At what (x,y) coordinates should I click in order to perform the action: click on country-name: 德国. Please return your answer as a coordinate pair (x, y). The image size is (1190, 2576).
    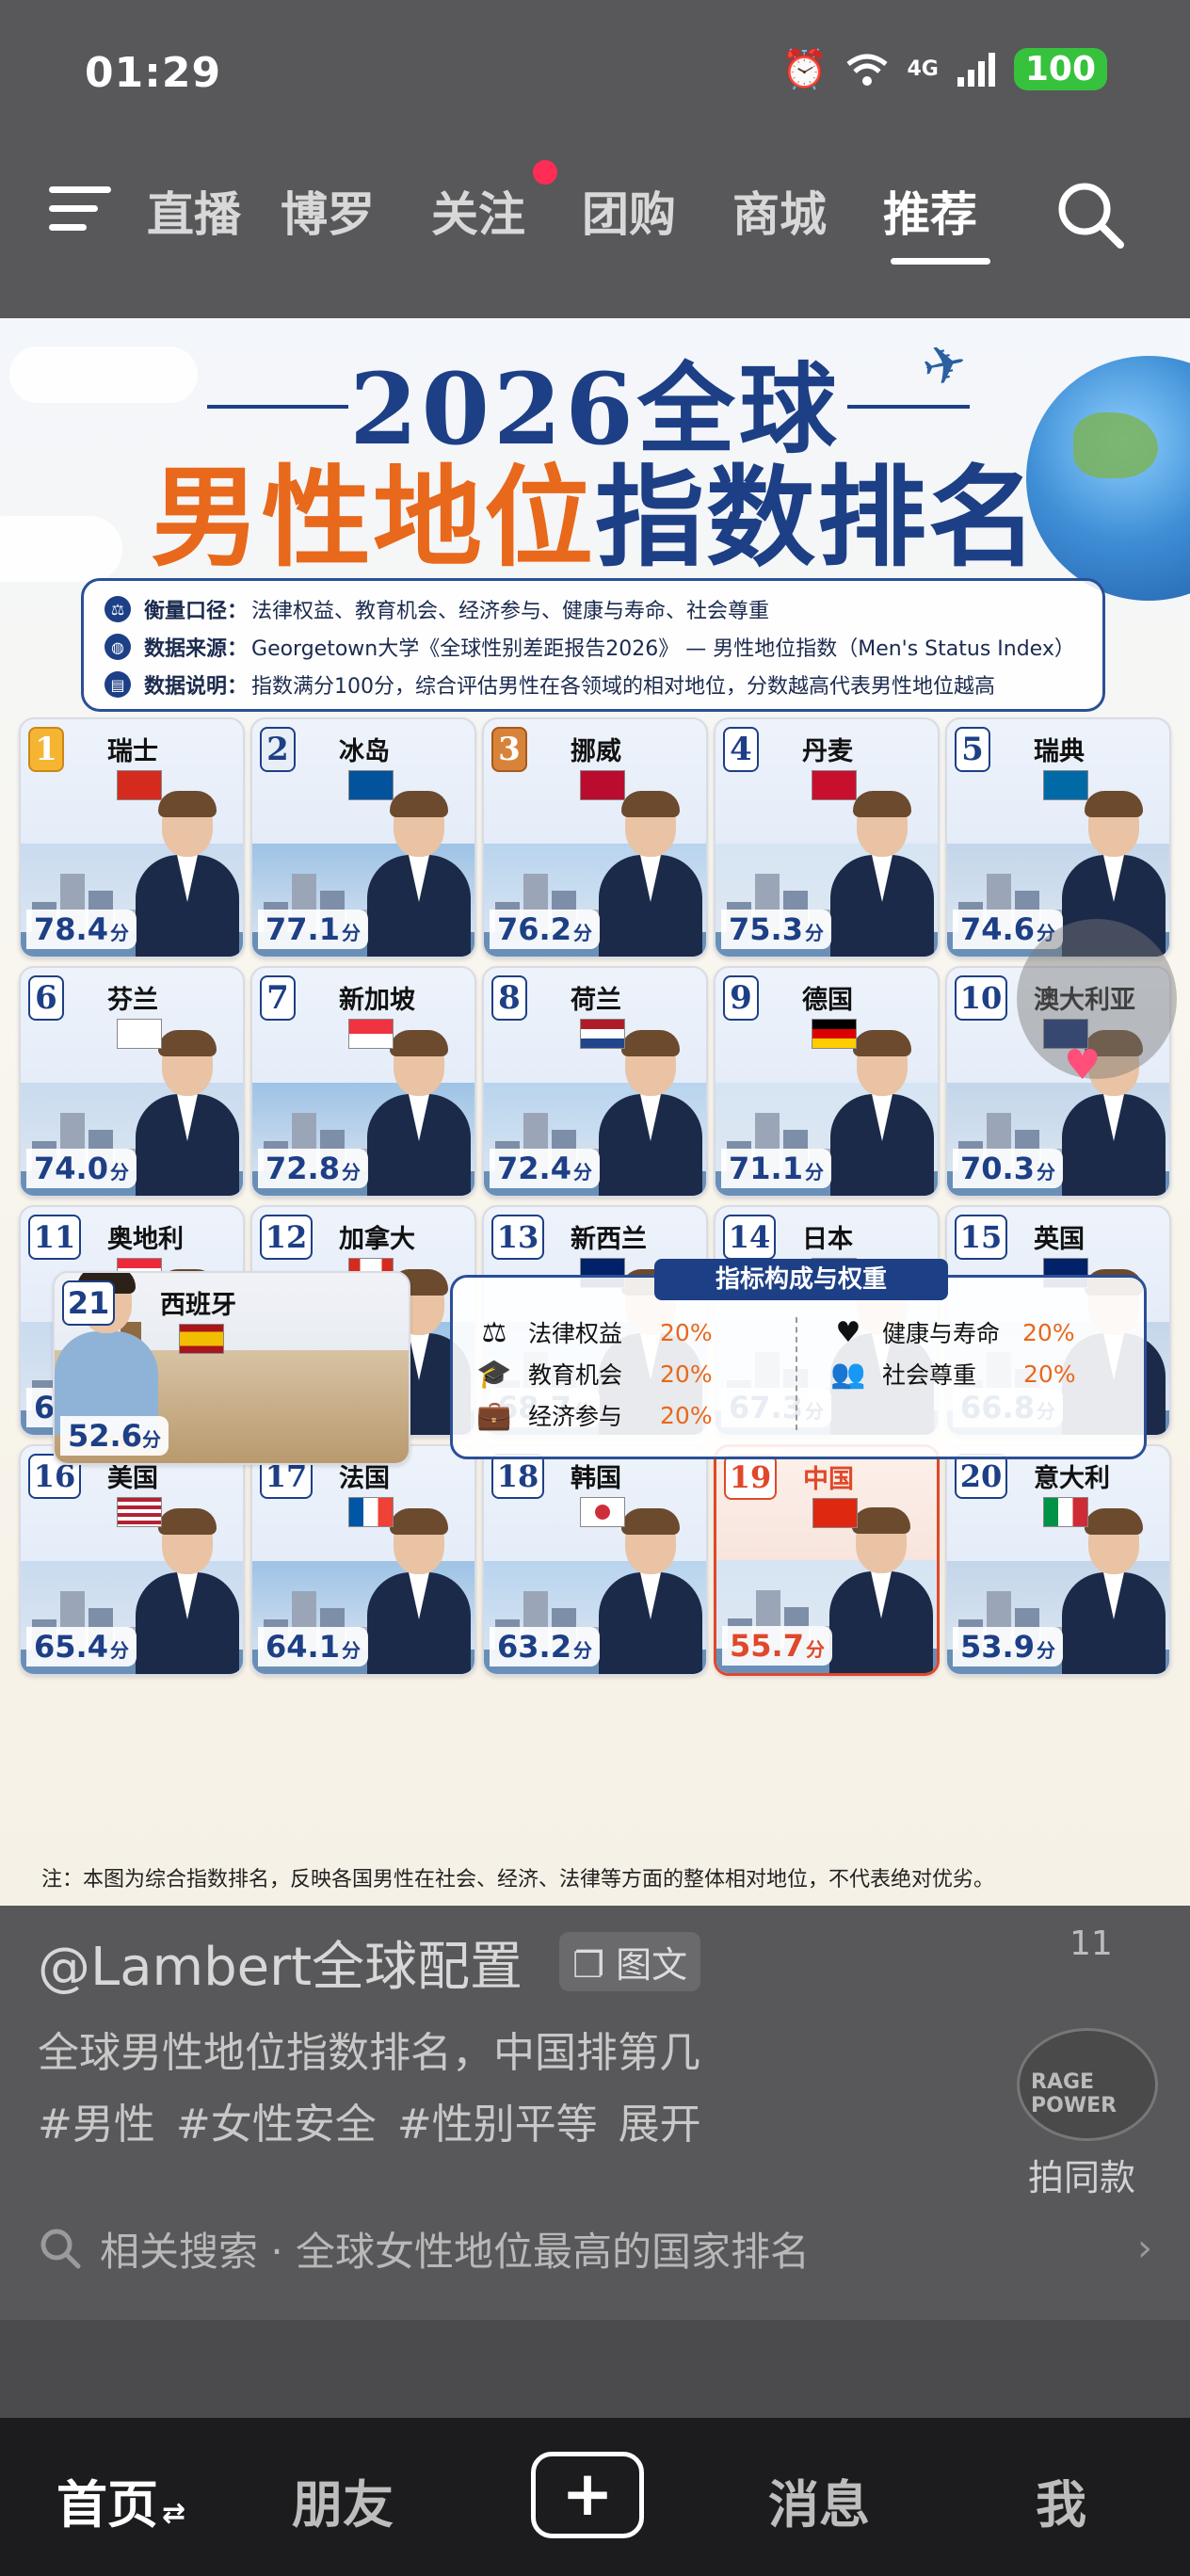
    Looking at the image, I should click on (827, 1000).